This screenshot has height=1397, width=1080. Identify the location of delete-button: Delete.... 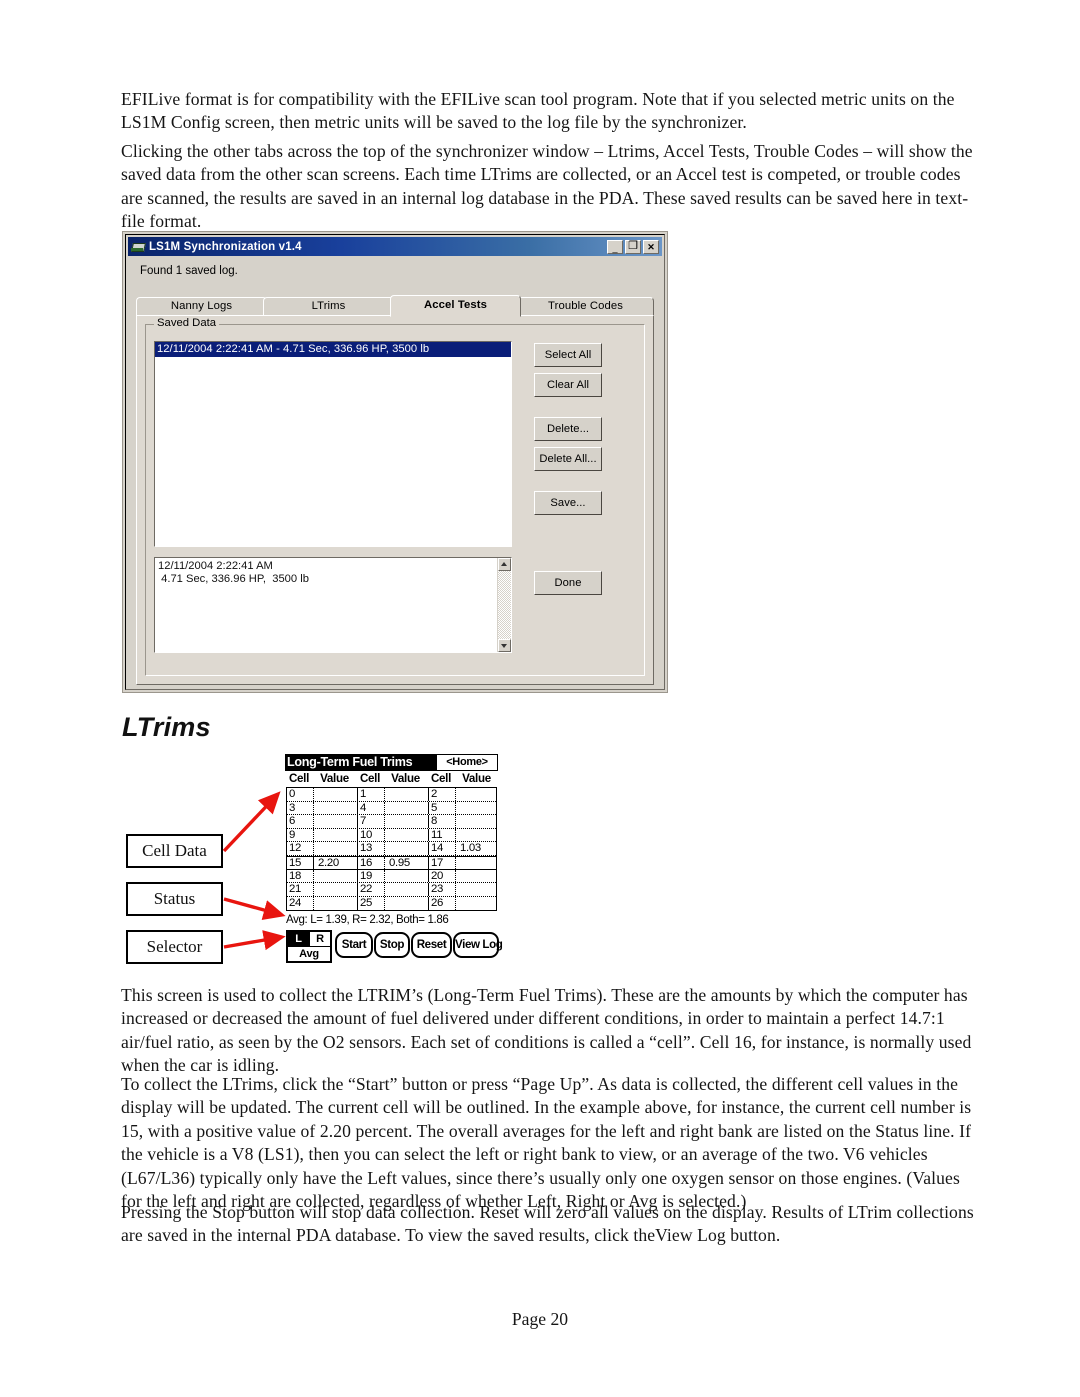
(568, 429).